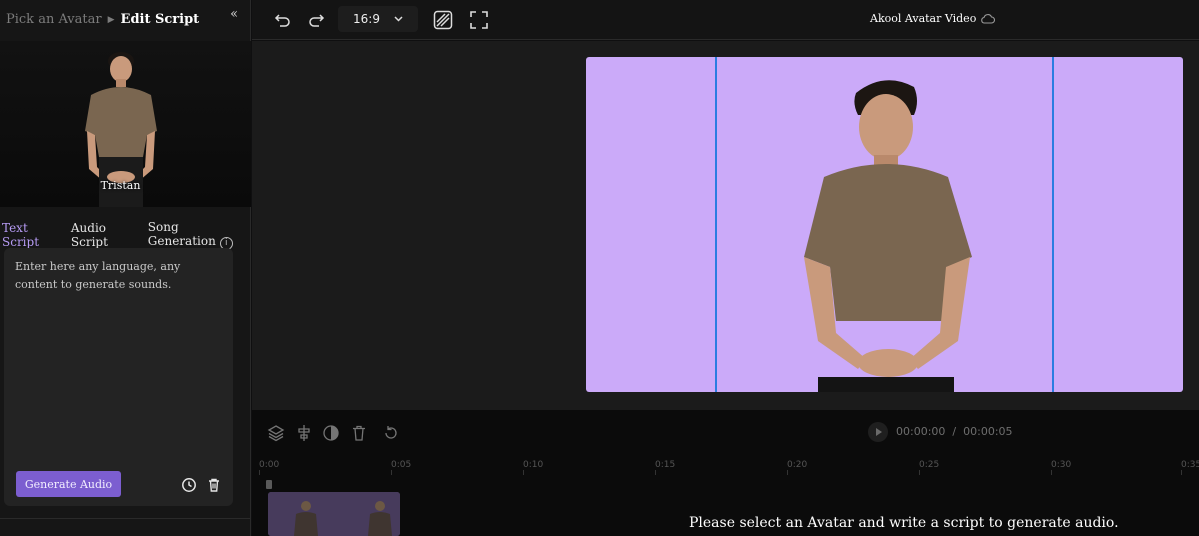  I want to click on layers-icon, so click(276, 433).